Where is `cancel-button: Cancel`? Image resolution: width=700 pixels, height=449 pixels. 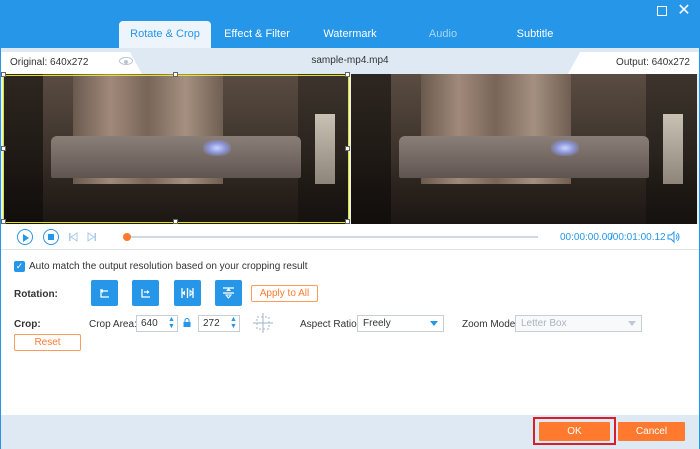 cancel-button: Cancel is located at coordinates (651, 431).